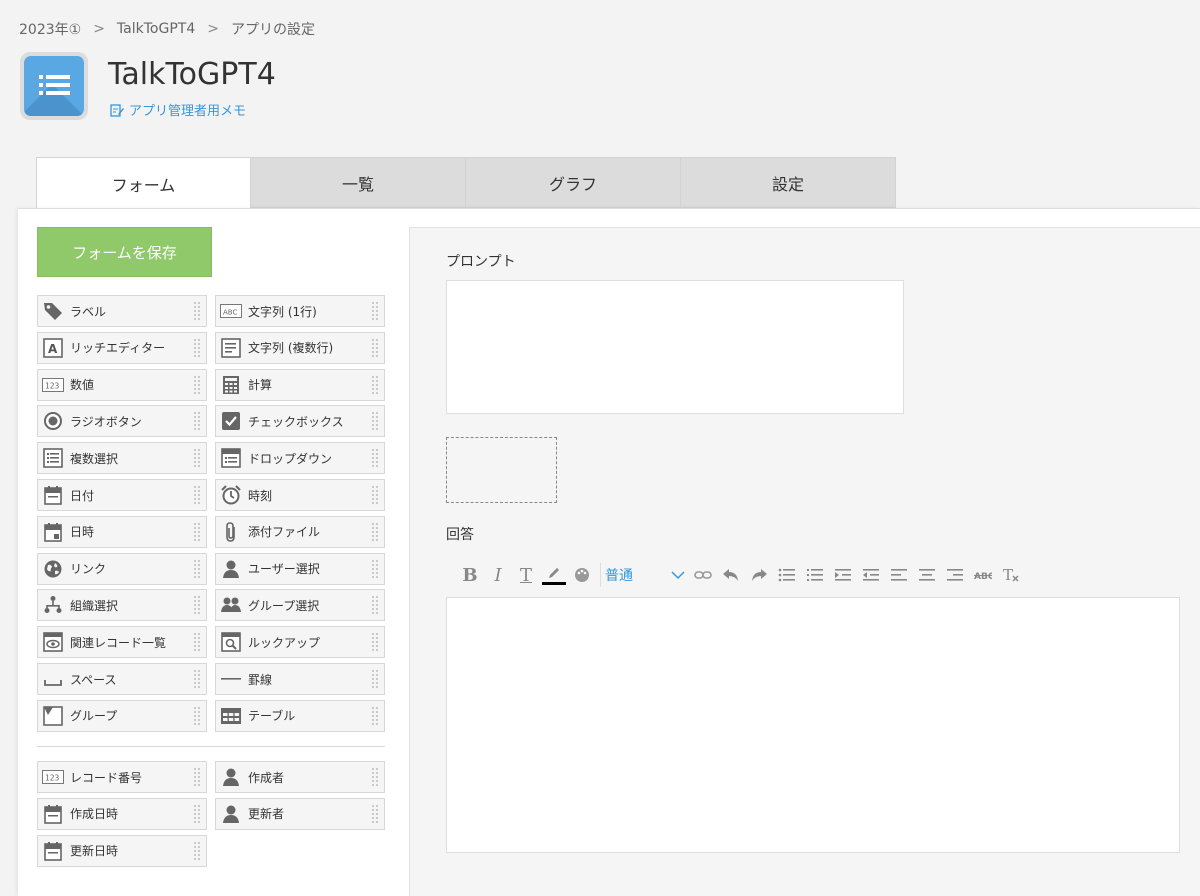 This screenshot has width=1200, height=896. I want to click on underline-icon: T, so click(526, 575).